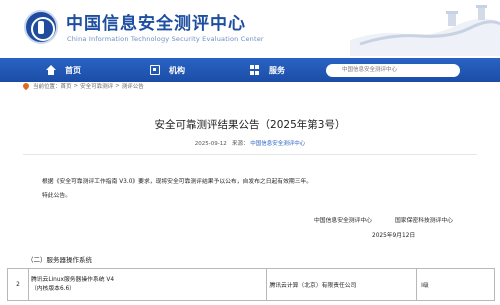 The width and height of the screenshot is (500, 305). Describe the element at coordinates (277, 144) in the screenshot. I see `article-source: 中国信息安全测评中心` at that location.